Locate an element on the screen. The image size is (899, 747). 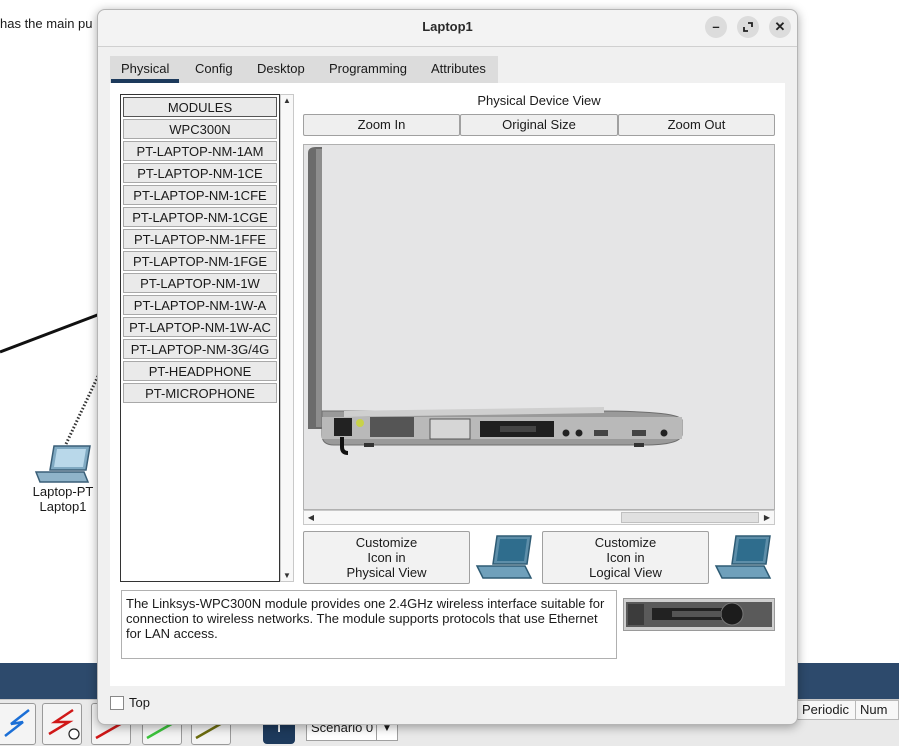
device-type-label: Laptop-PT is located at coordinates (63, 491).